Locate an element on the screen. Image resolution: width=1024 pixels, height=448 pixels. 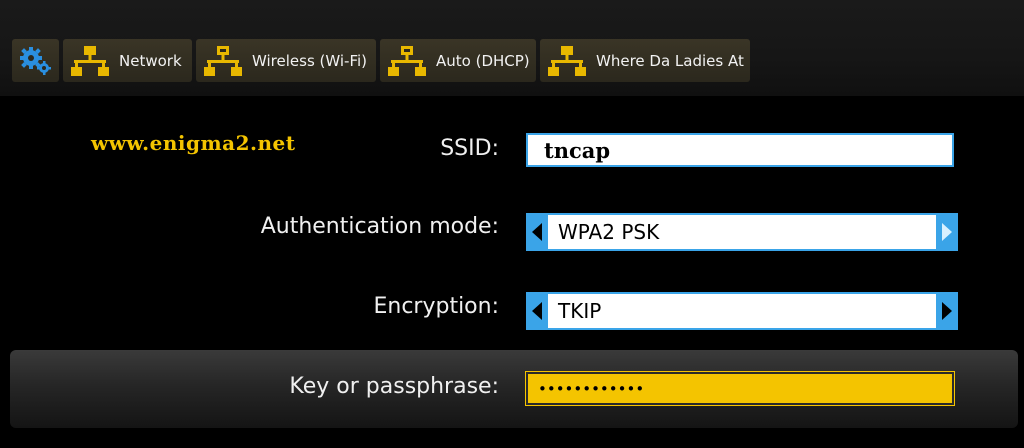
crumb-wireless-label: Wireless (Wi-Fi) is located at coordinates (310, 60).